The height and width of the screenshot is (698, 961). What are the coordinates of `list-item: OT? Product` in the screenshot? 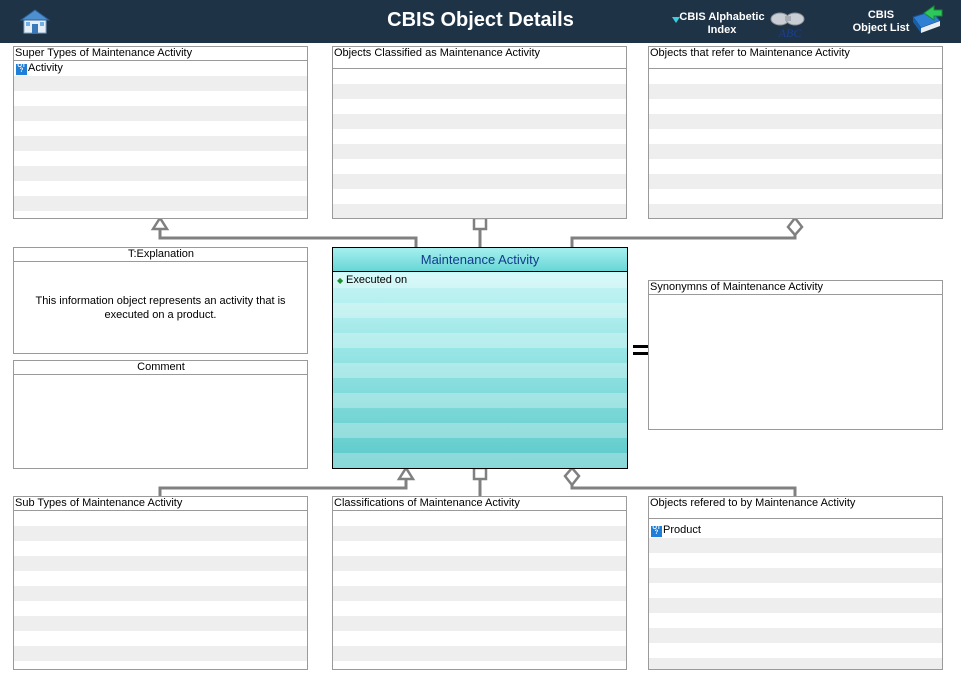 It's located at (795, 530).